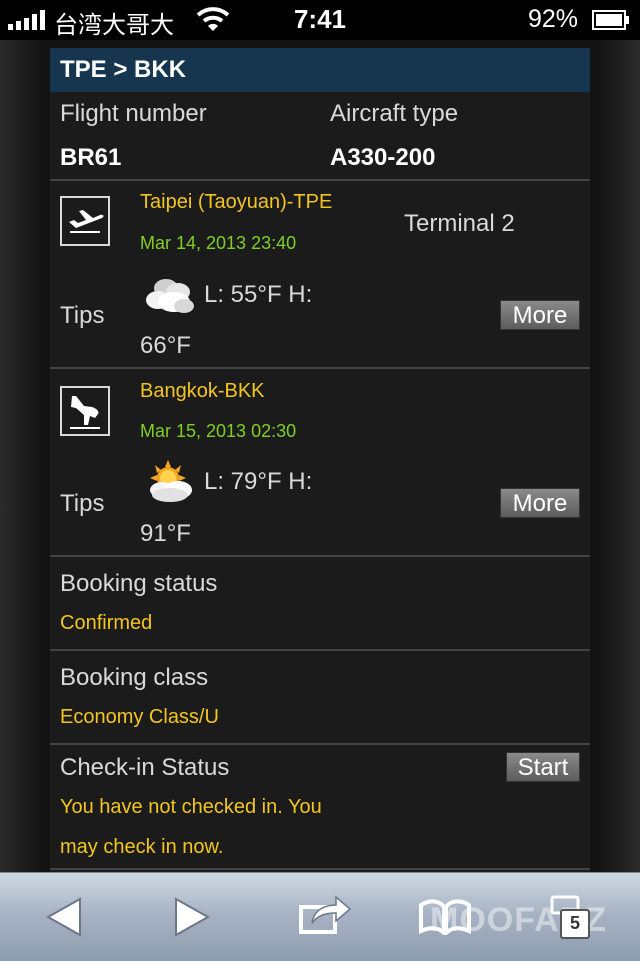 The image size is (640, 961). Describe the element at coordinates (192, 917) in the screenshot. I see `forward-arrow-icon` at that location.